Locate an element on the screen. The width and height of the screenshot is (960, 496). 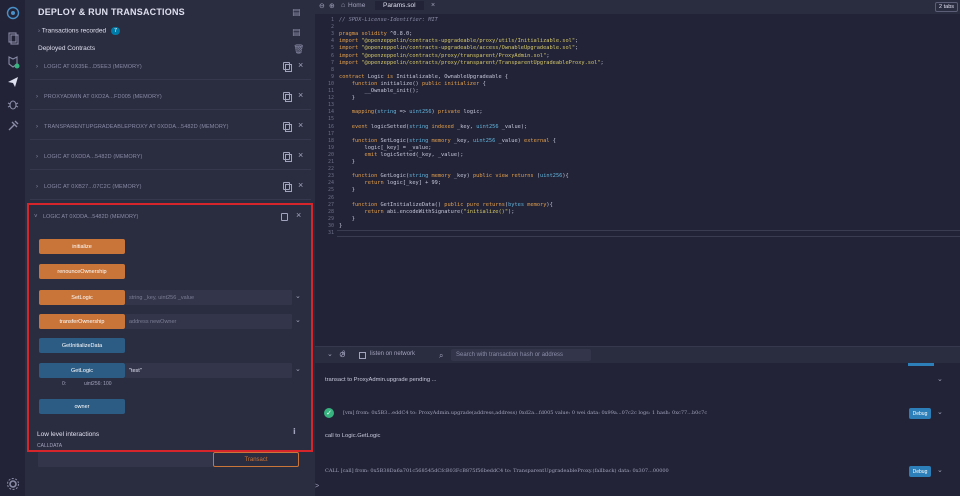
zoom-in-icon: ⊕ is located at coordinates (332, 6).